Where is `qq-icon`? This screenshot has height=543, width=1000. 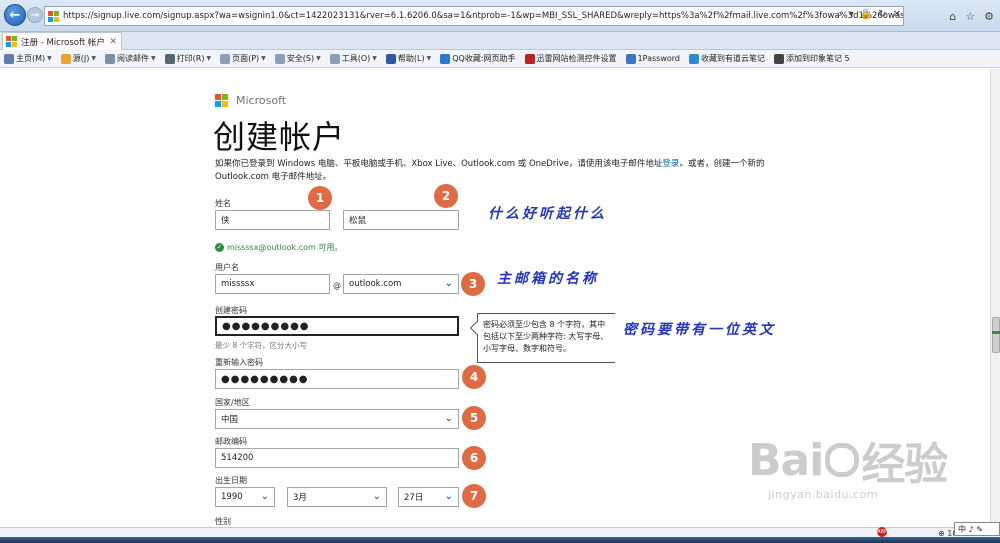 qq-icon is located at coordinates (445, 58).